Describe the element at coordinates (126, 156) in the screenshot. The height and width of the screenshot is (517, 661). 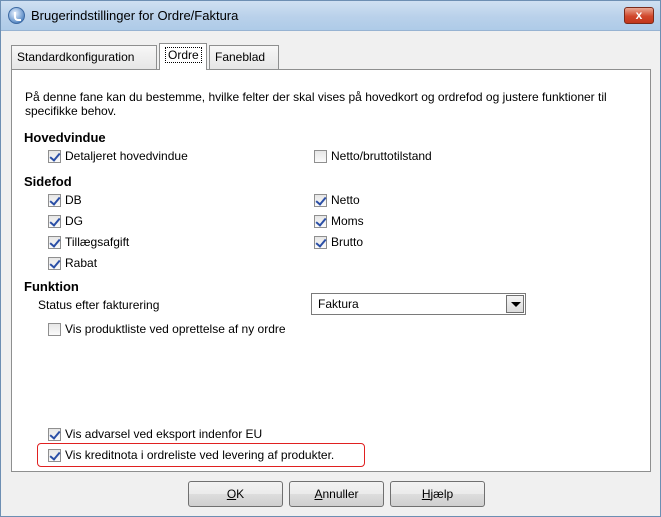
I see `checkbox-label: Detaljeret hovedvindue` at that location.